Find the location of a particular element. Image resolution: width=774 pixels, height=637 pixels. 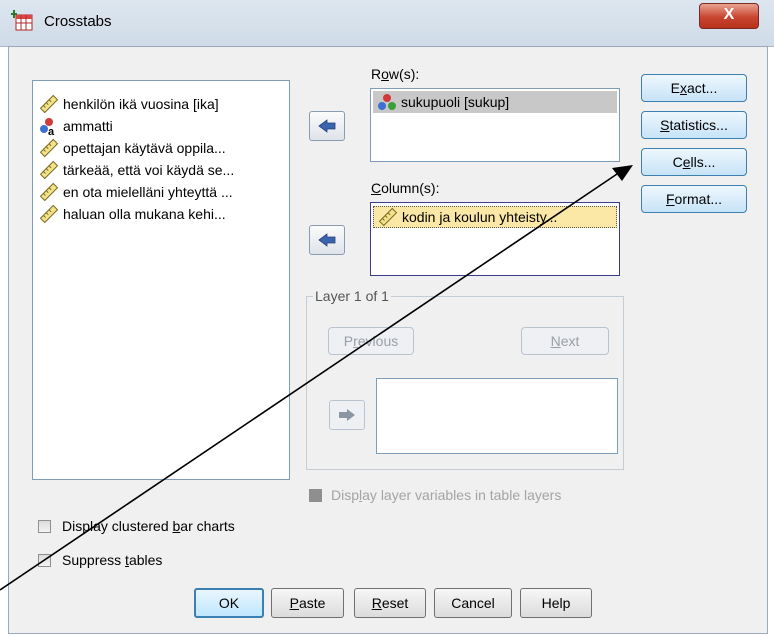

columns-label: Column(s): is located at coordinates (405, 188).